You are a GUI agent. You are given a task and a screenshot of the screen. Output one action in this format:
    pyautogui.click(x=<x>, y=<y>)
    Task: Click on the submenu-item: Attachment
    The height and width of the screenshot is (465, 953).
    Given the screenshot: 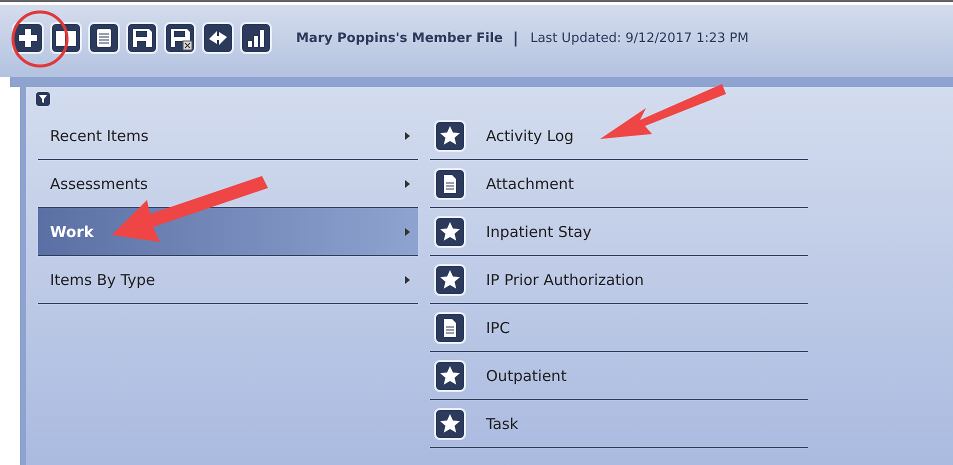 What is the action you would take?
    pyautogui.click(x=530, y=183)
    